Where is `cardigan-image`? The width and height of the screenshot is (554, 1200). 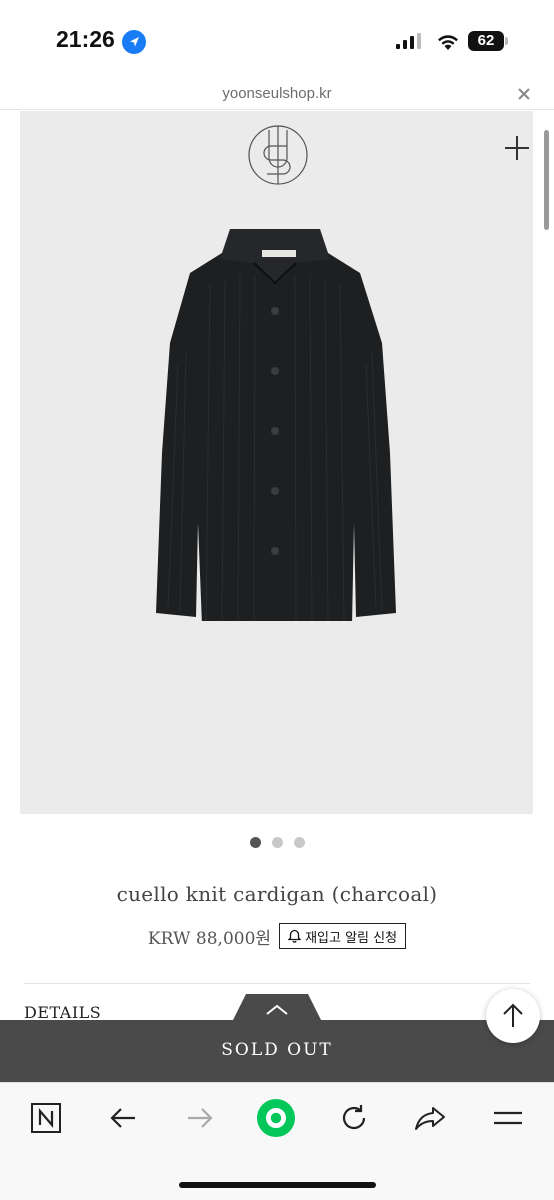 cardigan-image is located at coordinates (276, 425).